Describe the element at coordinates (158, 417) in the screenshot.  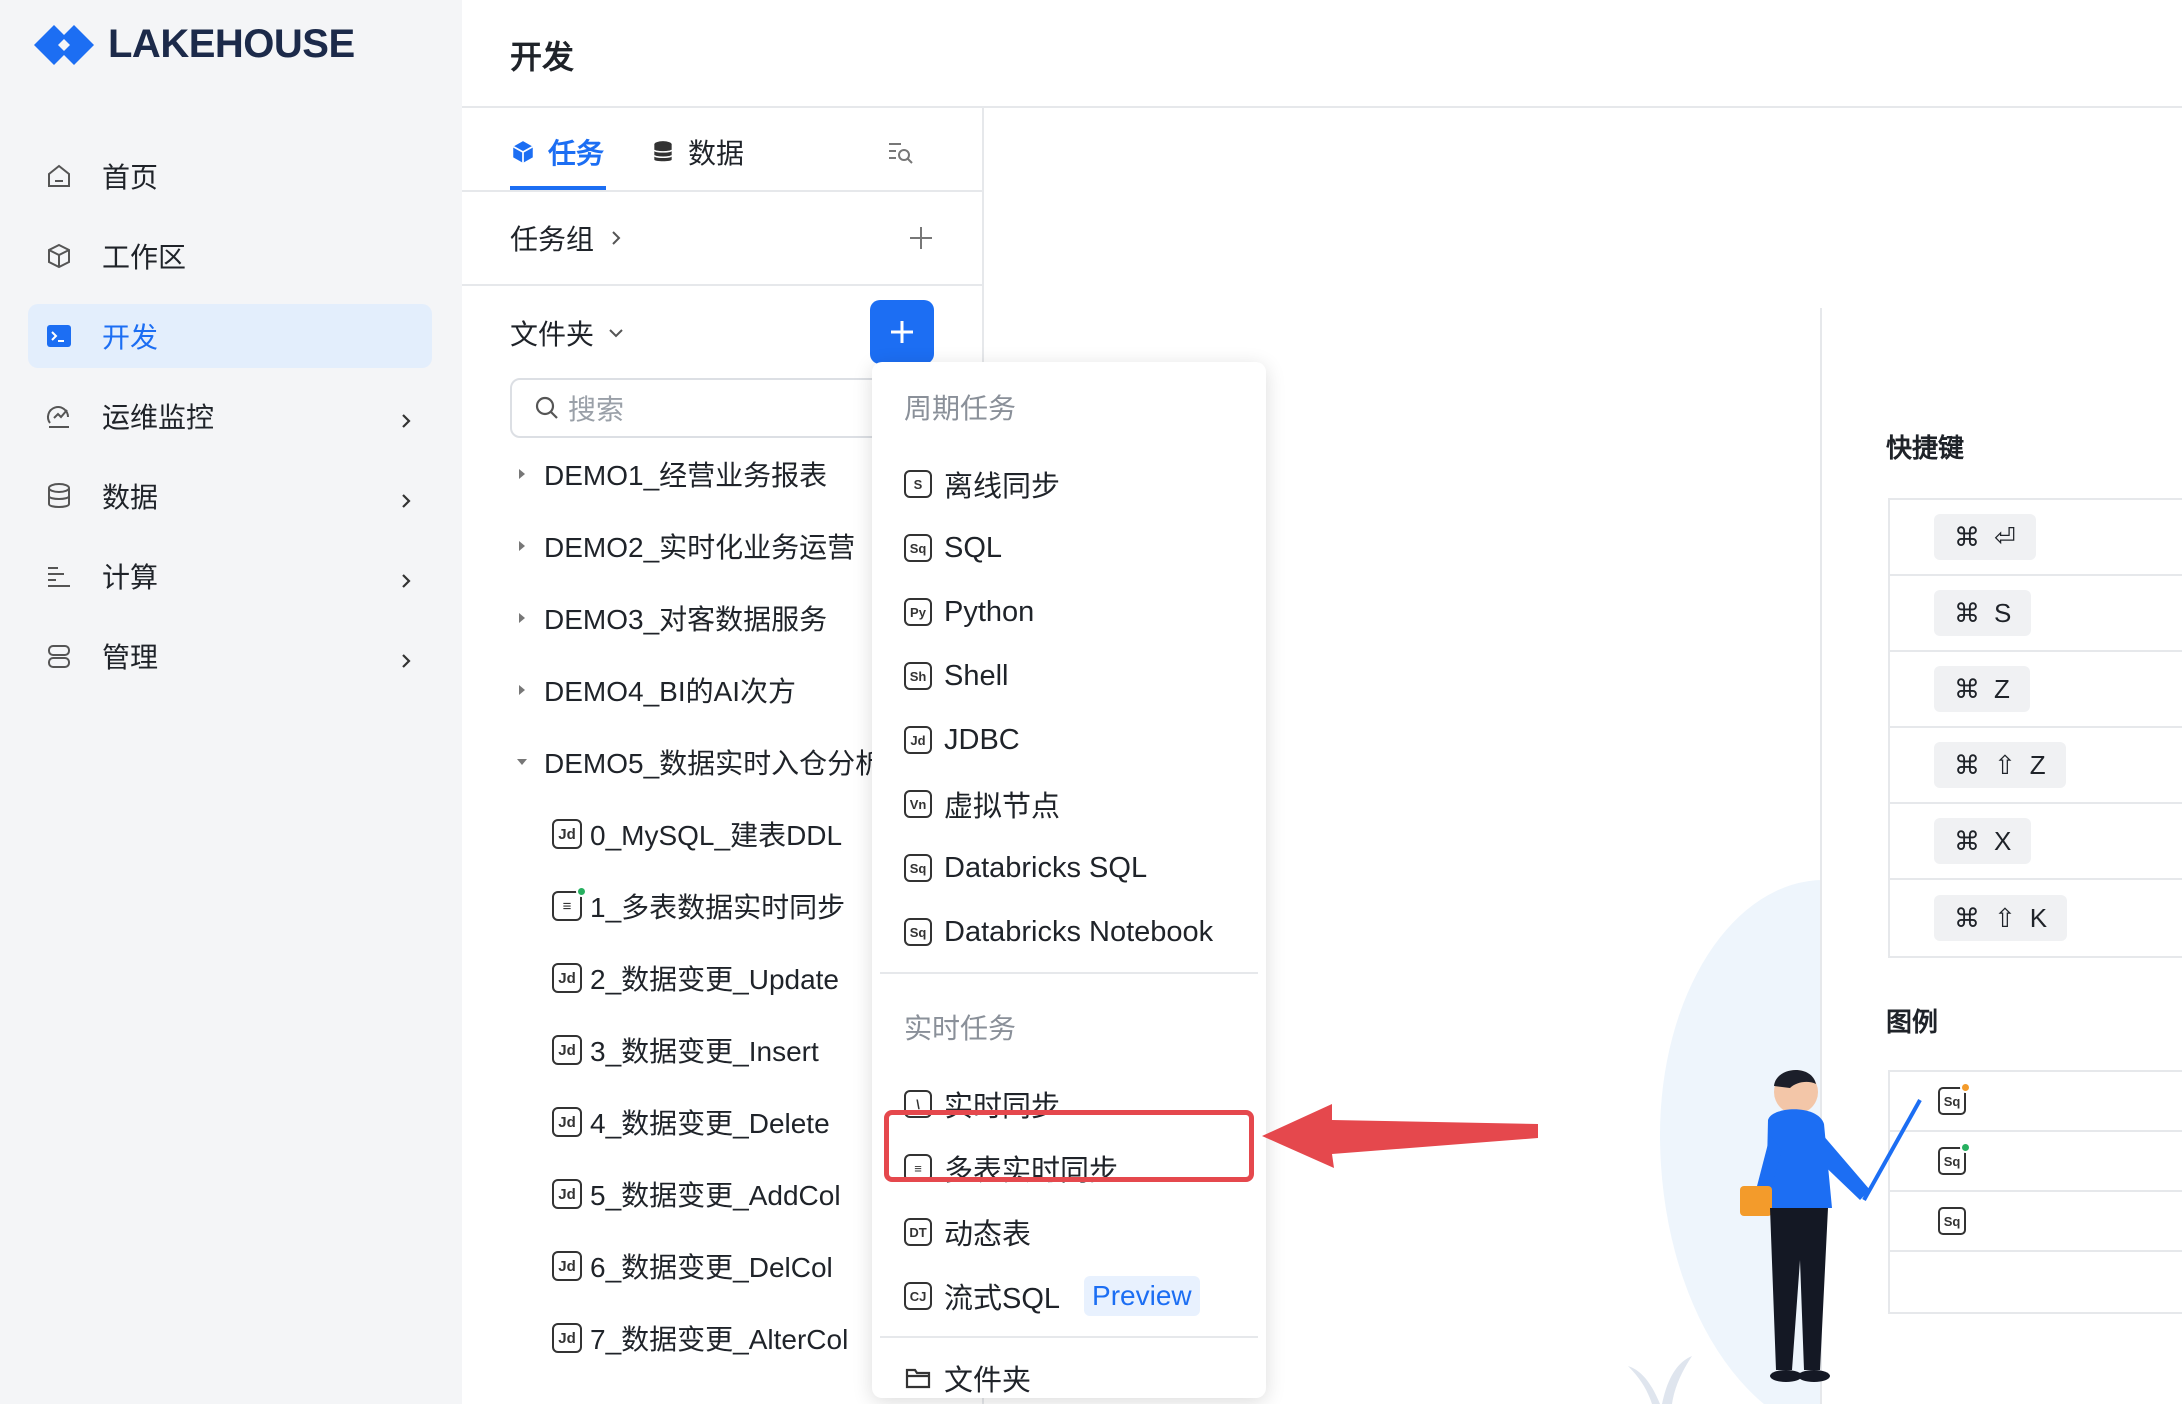
I see `sidebar-item-label: 运维监控` at that location.